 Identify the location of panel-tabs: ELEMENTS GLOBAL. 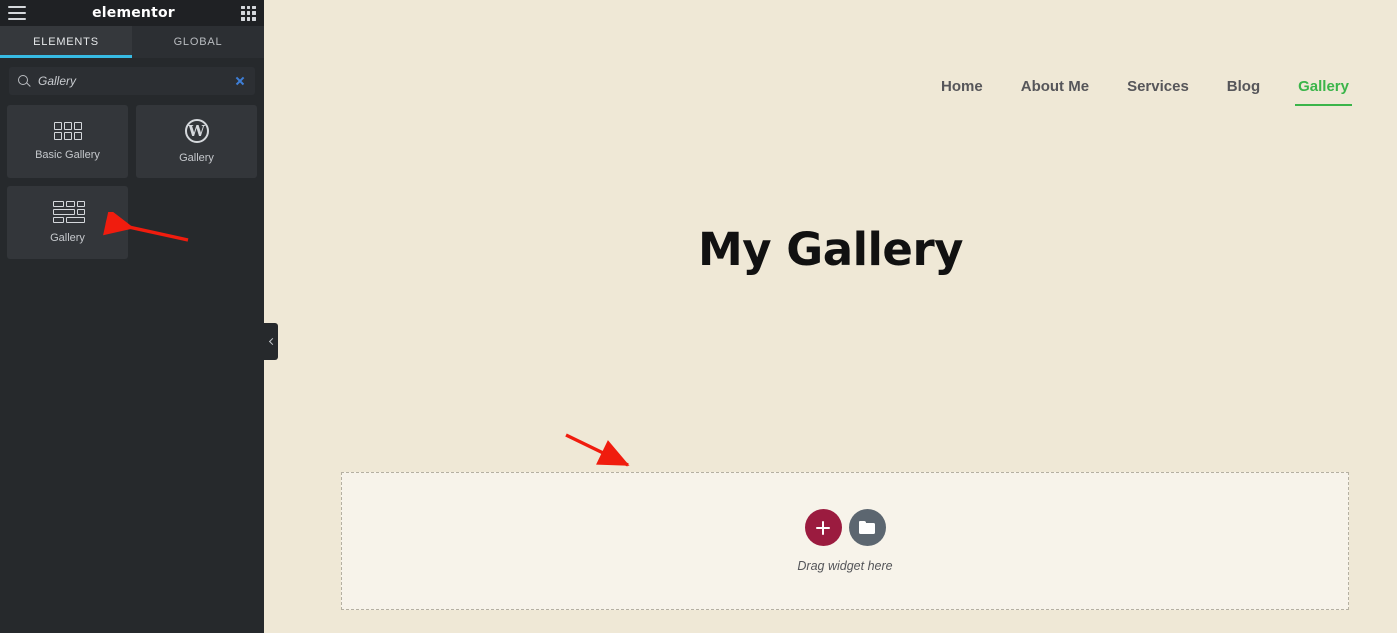
(132, 42).